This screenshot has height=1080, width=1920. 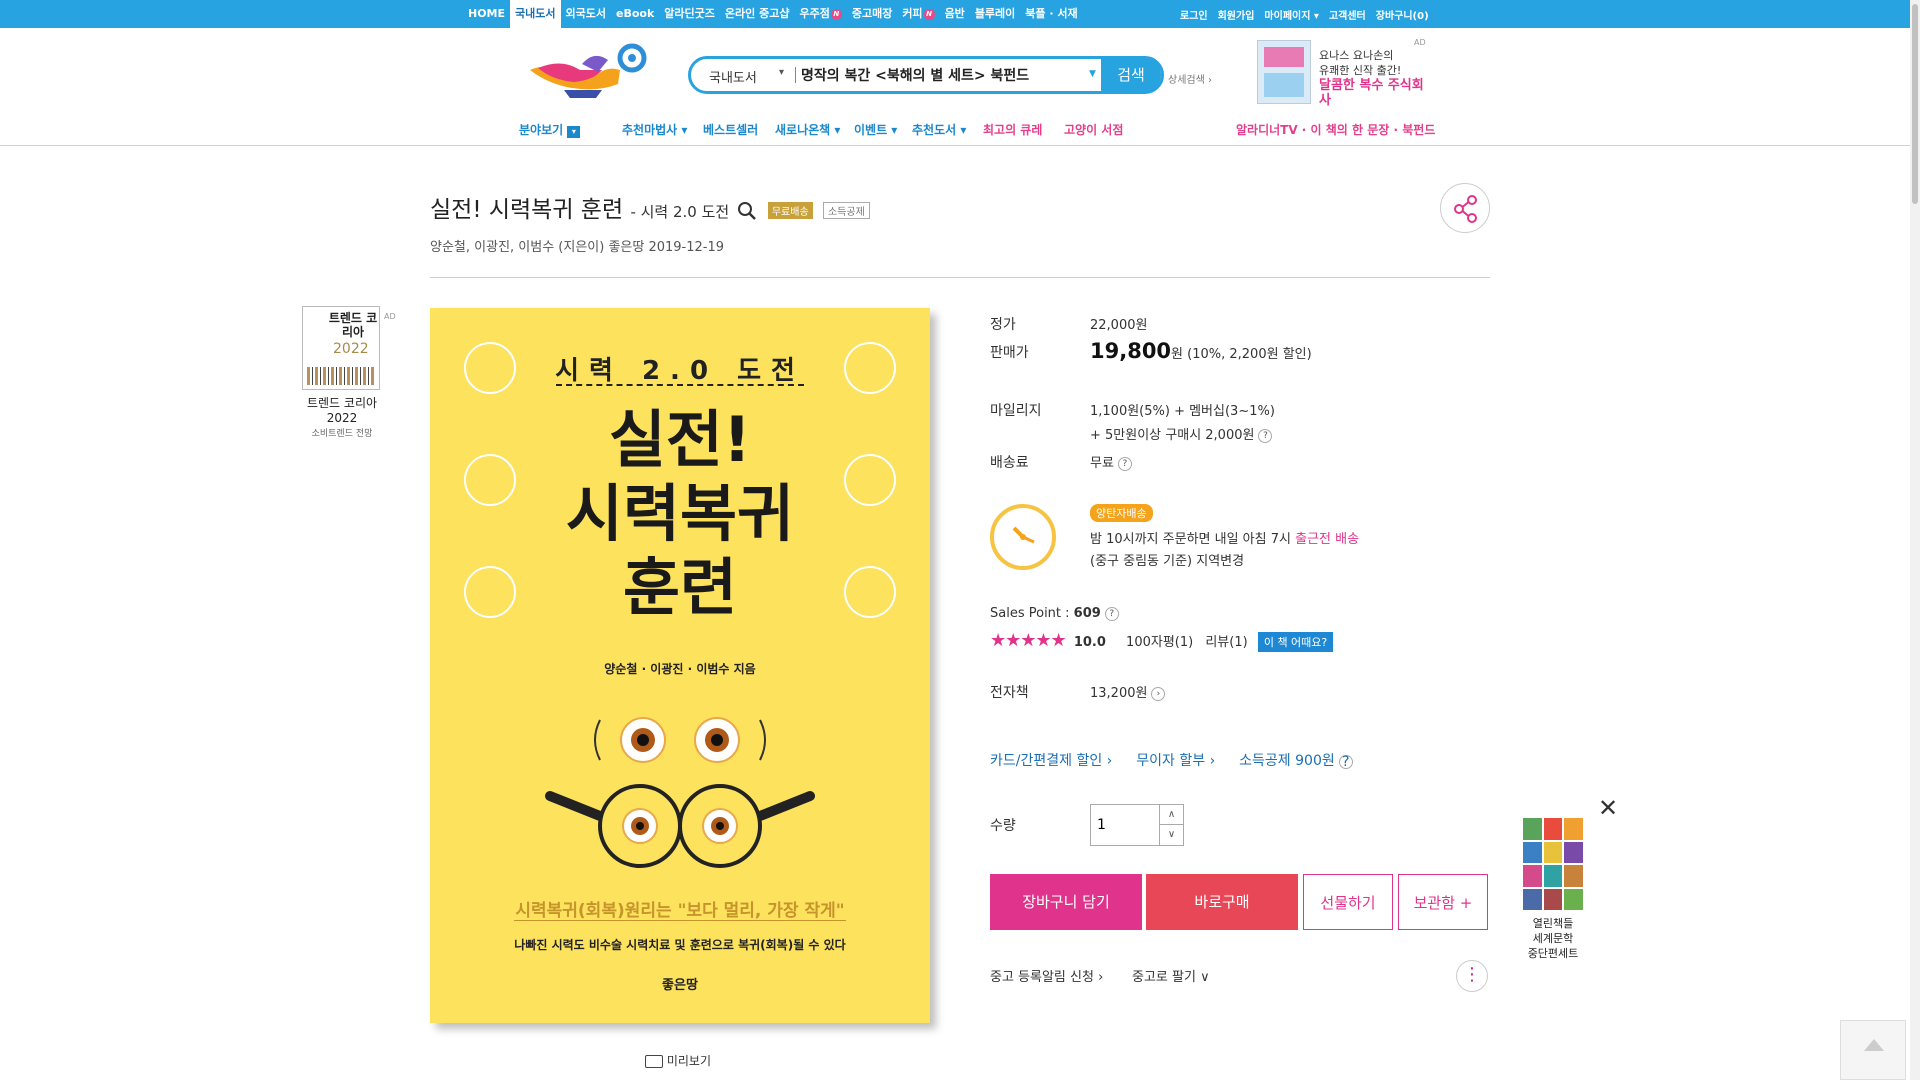 What do you see at coordinates (1009, 693) in the screenshot?
I see `ebook-label: 전자책` at bounding box center [1009, 693].